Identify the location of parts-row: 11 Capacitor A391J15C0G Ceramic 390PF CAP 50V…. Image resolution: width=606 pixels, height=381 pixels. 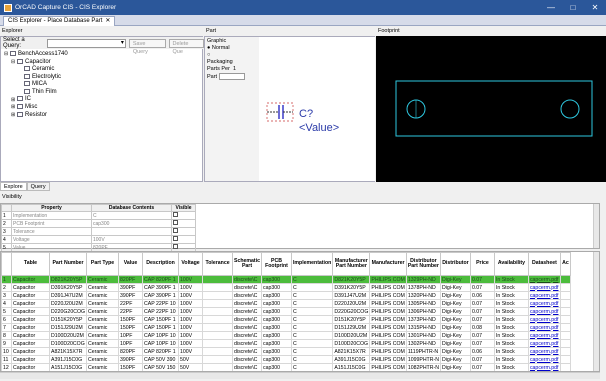
(286, 359).